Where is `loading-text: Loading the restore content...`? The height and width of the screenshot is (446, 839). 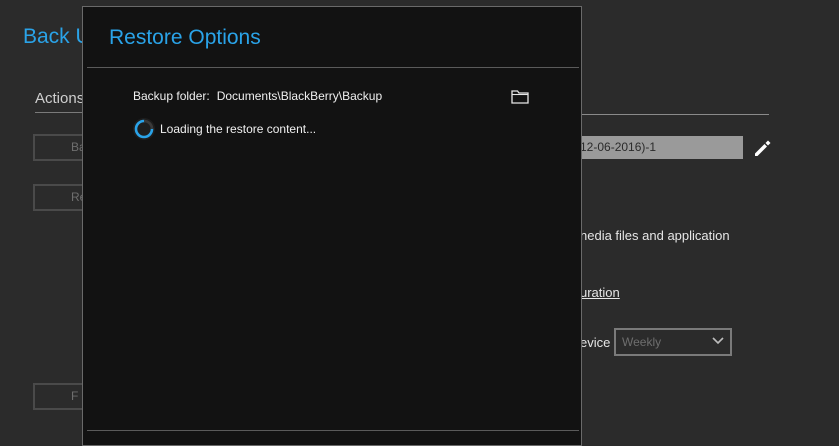 loading-text: Loading the restore content... is located at coordinates (238, 129).